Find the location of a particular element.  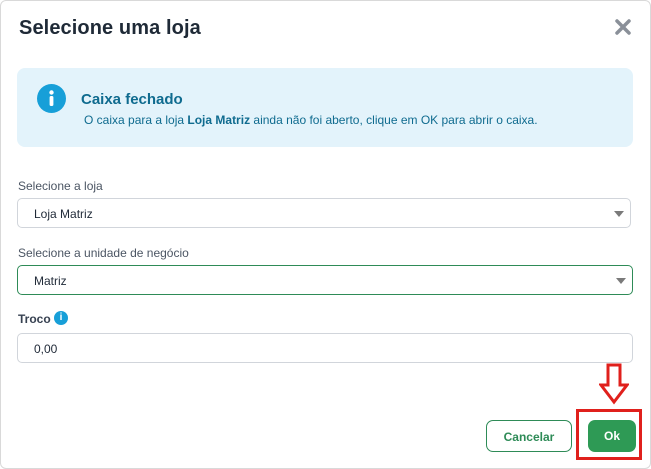

info-icon: i is located at coordinates (61, 318).